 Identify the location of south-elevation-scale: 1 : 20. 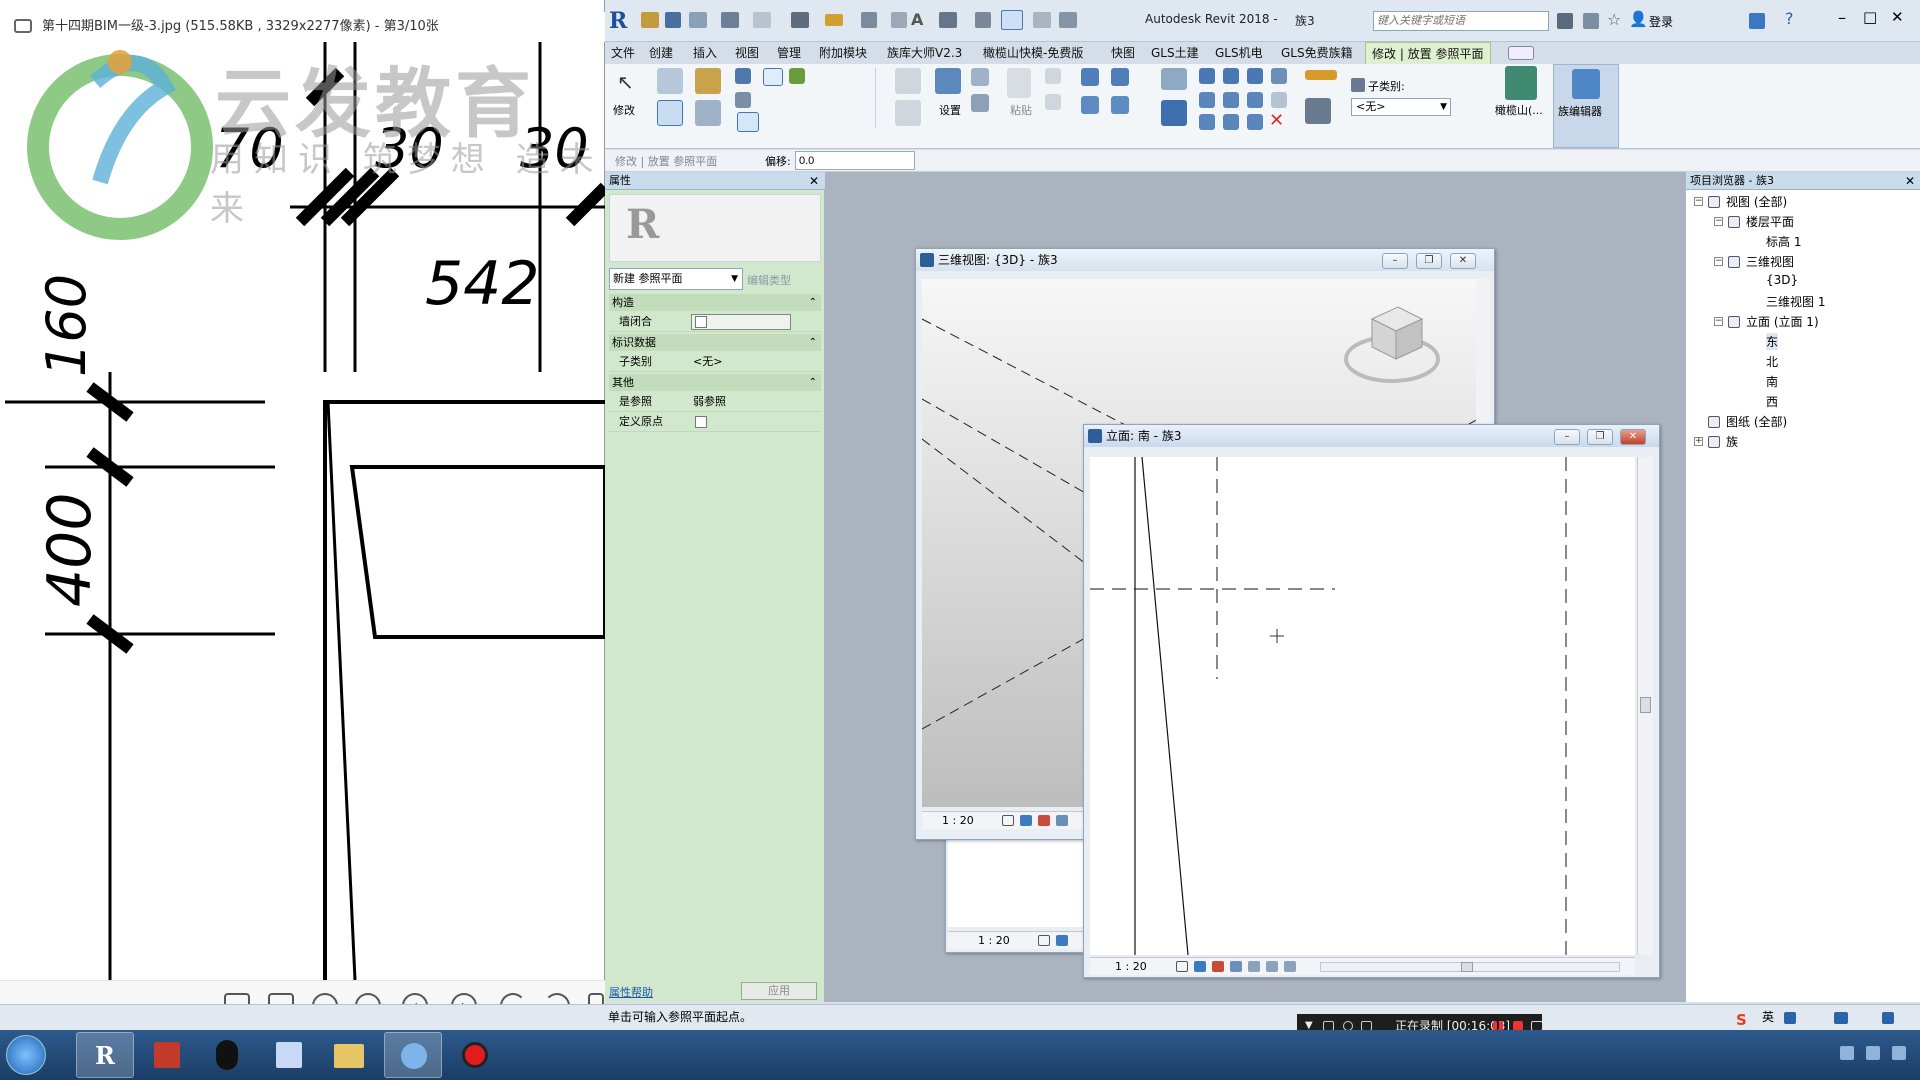
(1131, 967).